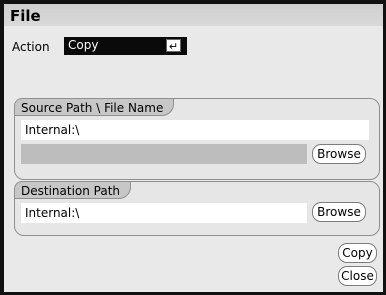  Describe the element at coordinates (83, 45) in the screenshot. I see `action-select-value: Copy` at that location.